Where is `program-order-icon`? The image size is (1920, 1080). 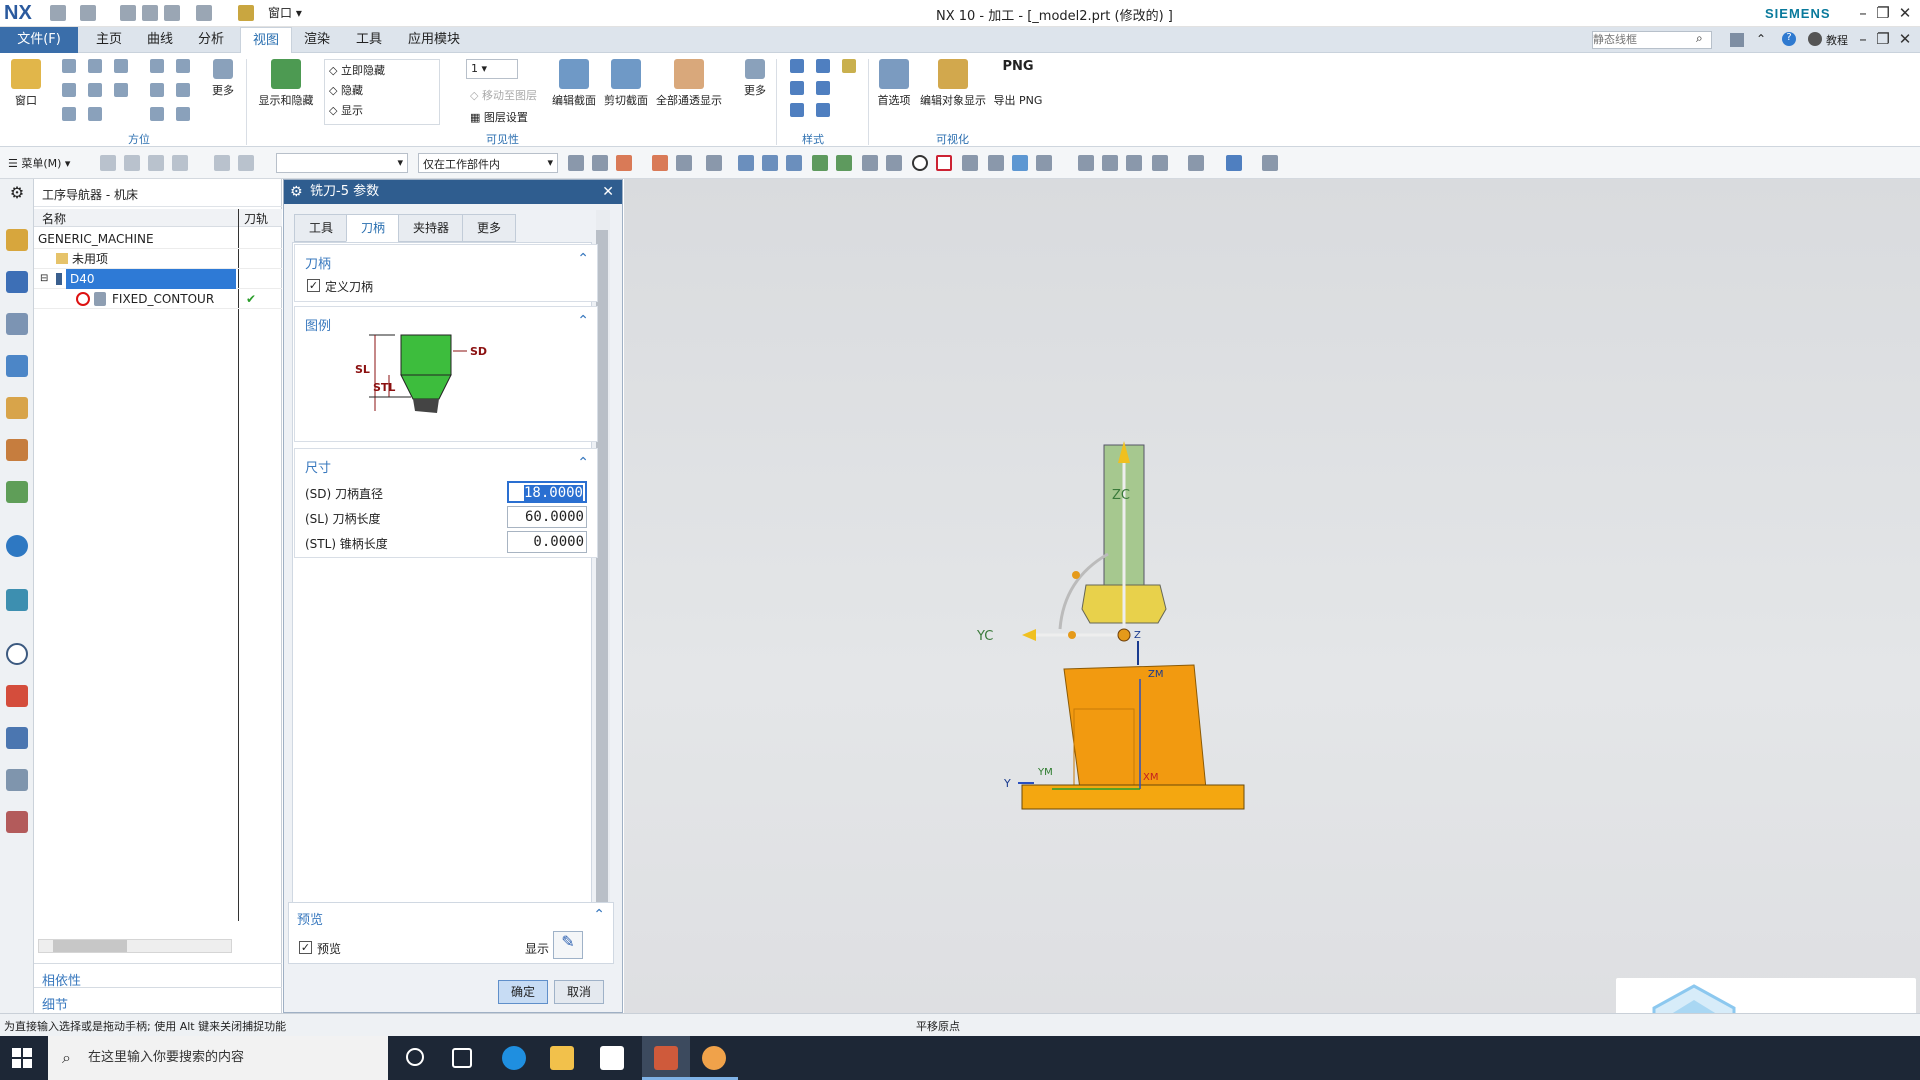
program-order-icon is located at coordinates (17, 366).